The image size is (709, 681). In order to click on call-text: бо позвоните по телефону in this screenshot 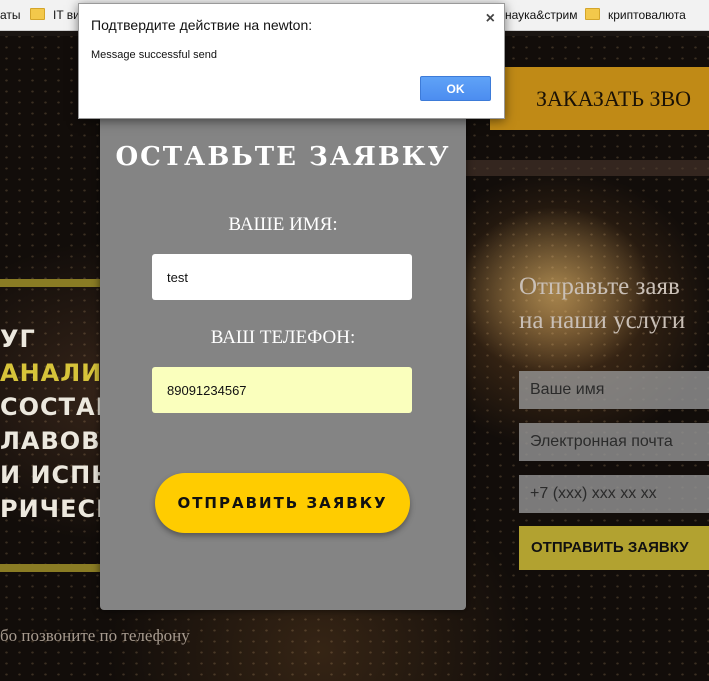, I will do `click(95, 635)`.